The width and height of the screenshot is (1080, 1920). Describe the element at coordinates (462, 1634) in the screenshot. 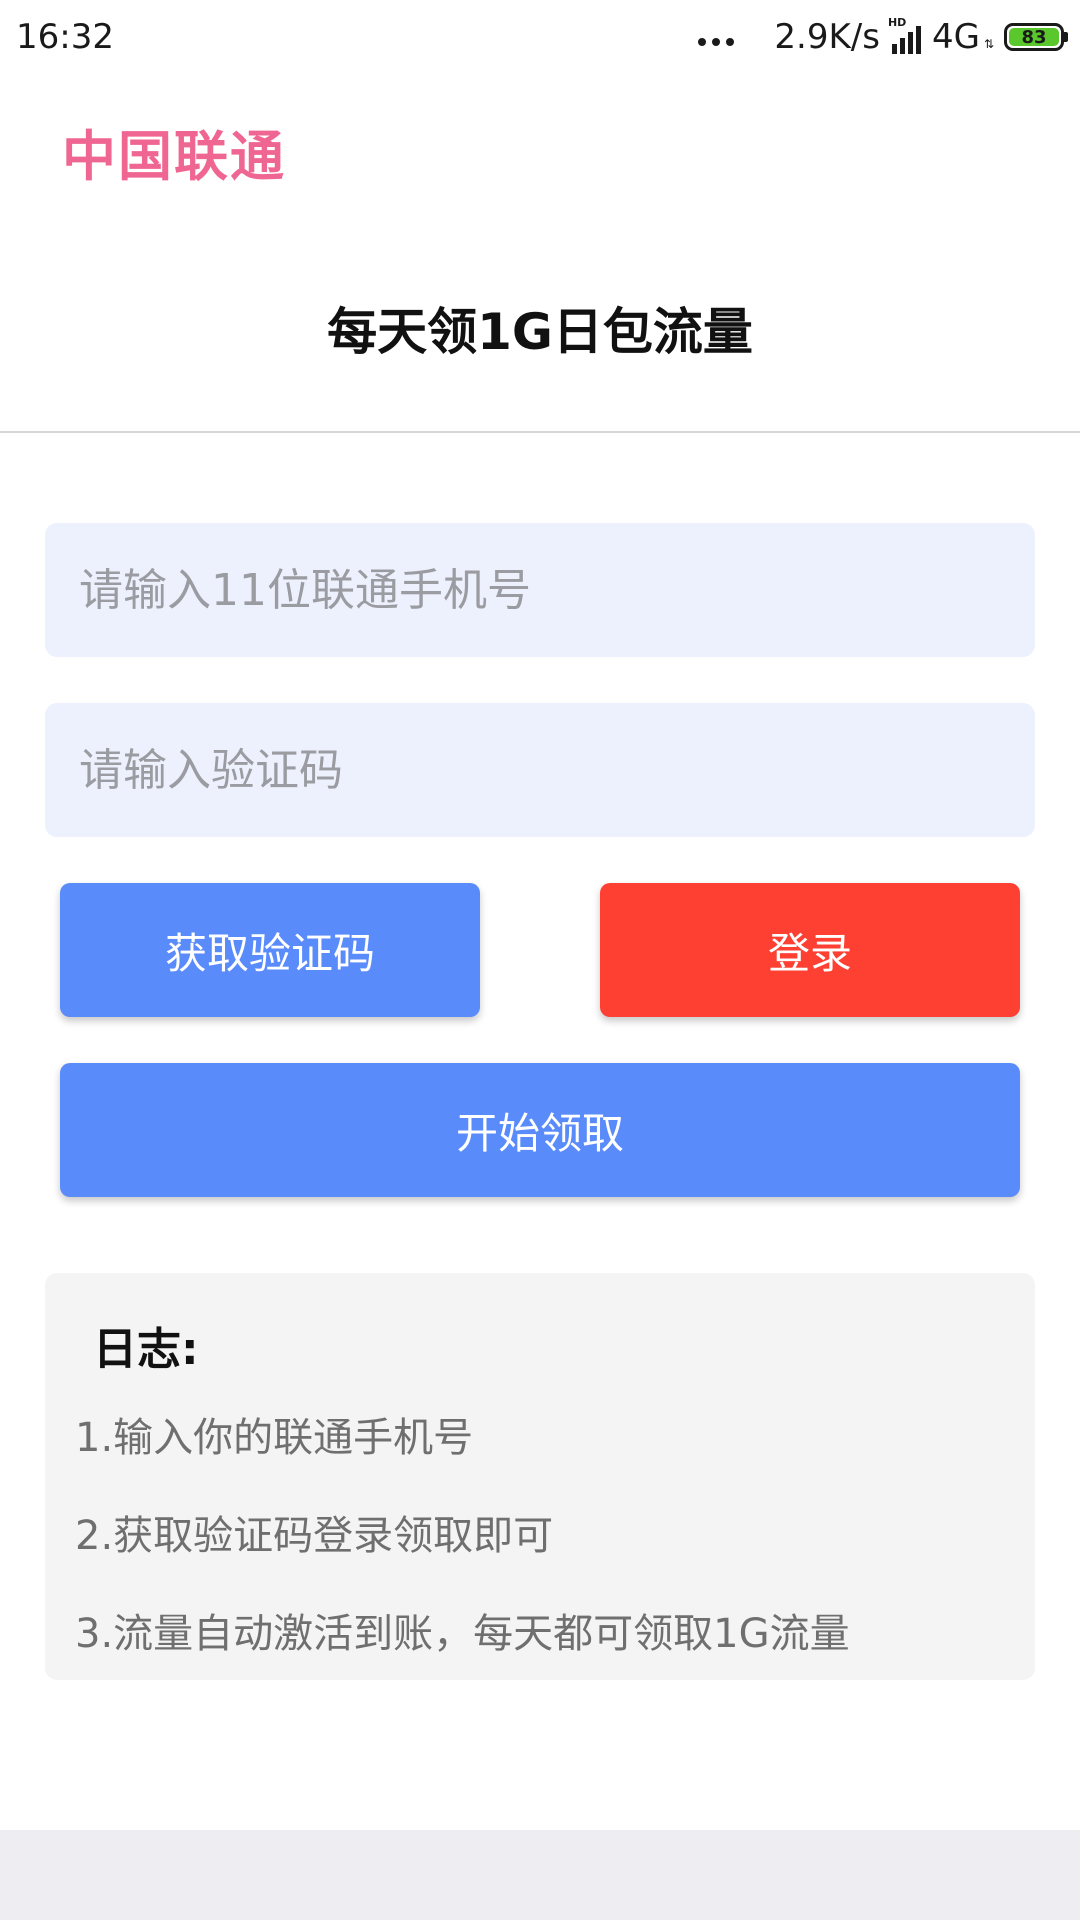

I see `log-item: 3.流量自动激活到账，每天都可领取1G流量` at that location.